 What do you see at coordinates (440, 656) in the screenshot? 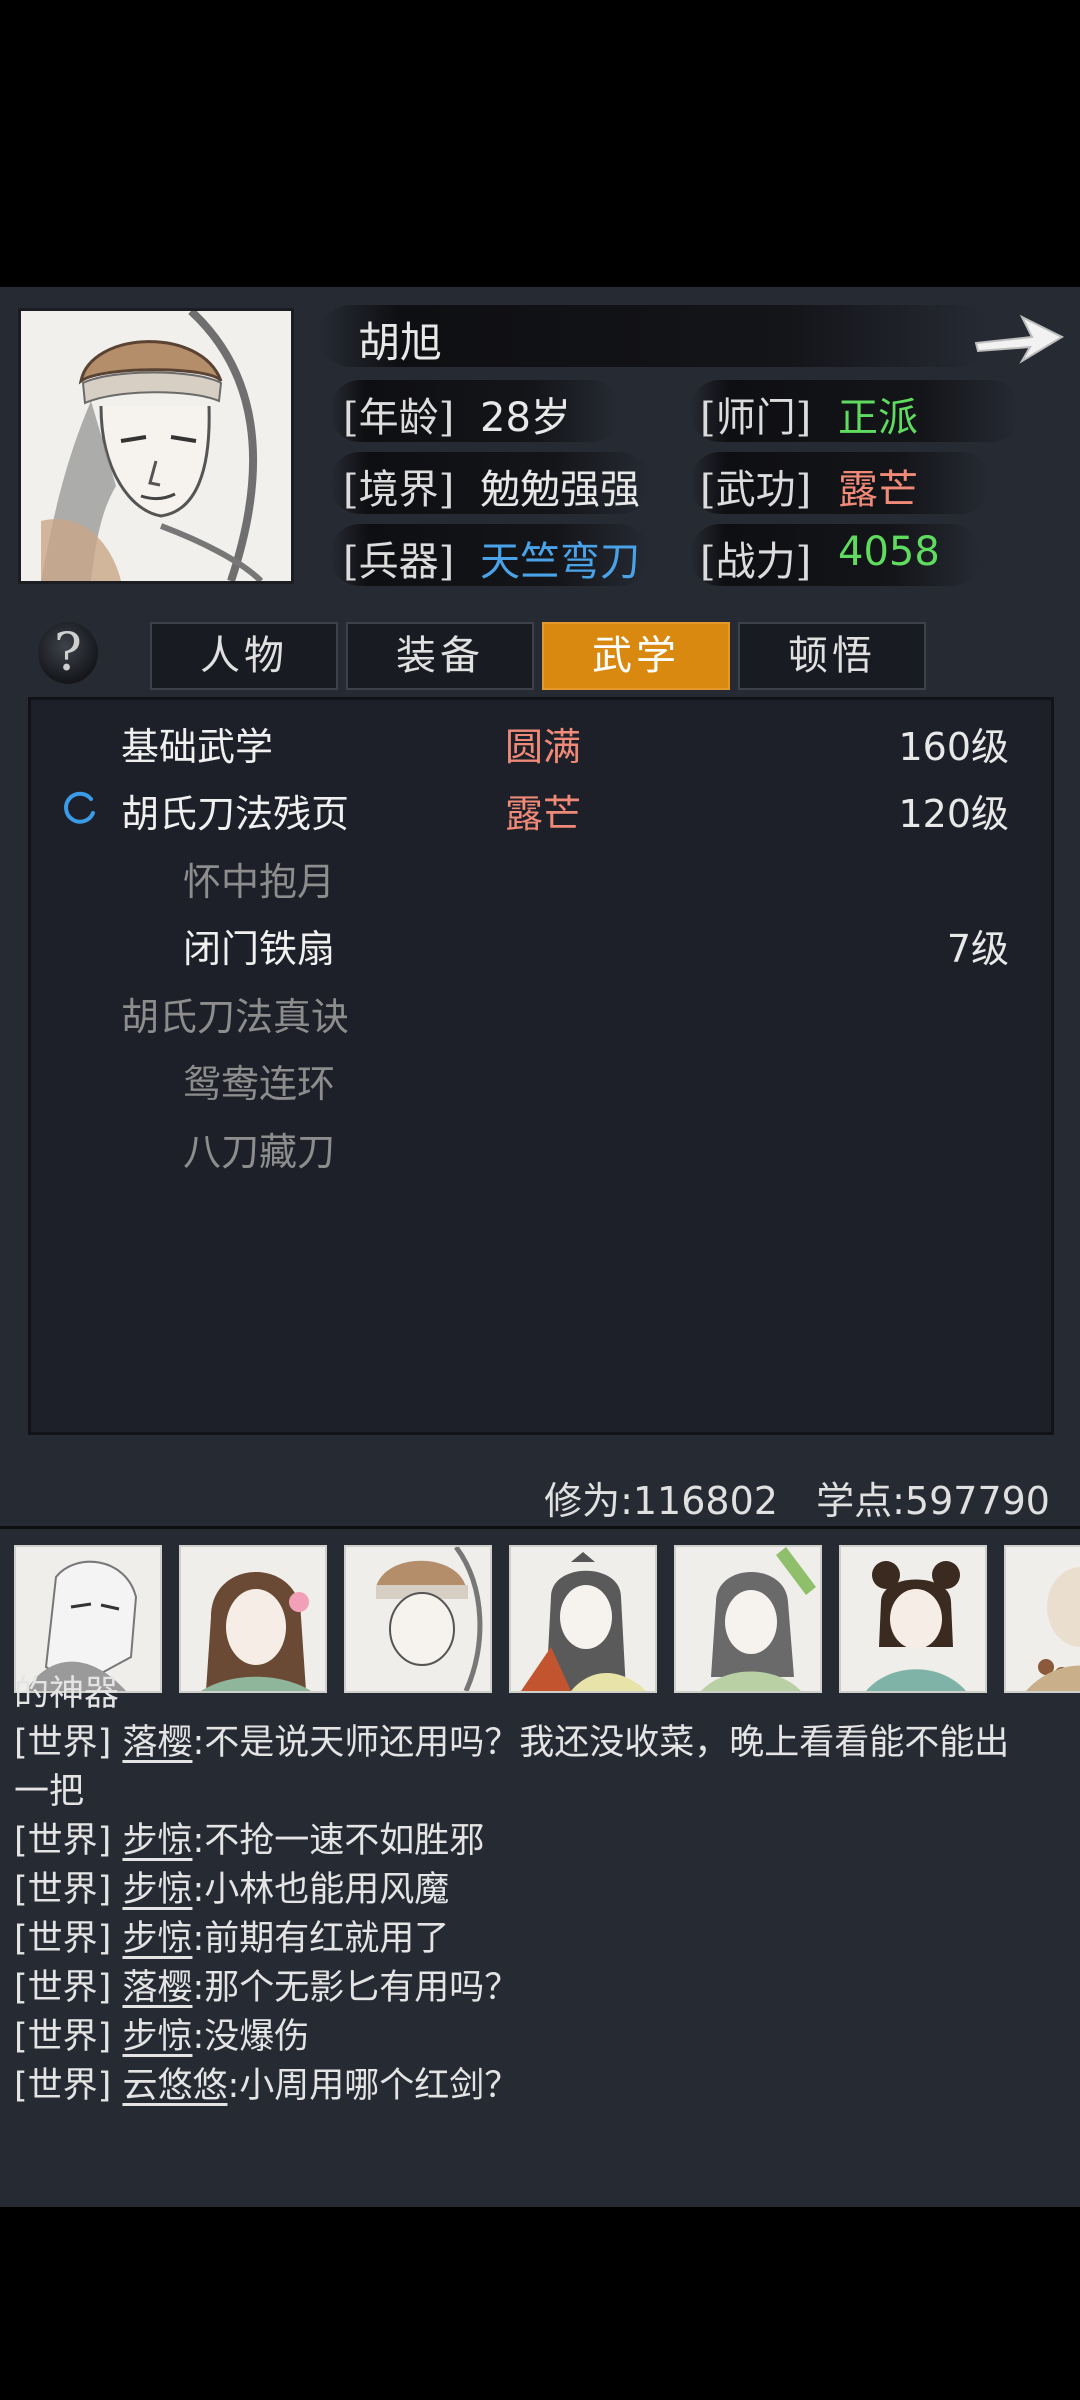
I see `tab-equipment: 装备` at bounding box center [440, 656].